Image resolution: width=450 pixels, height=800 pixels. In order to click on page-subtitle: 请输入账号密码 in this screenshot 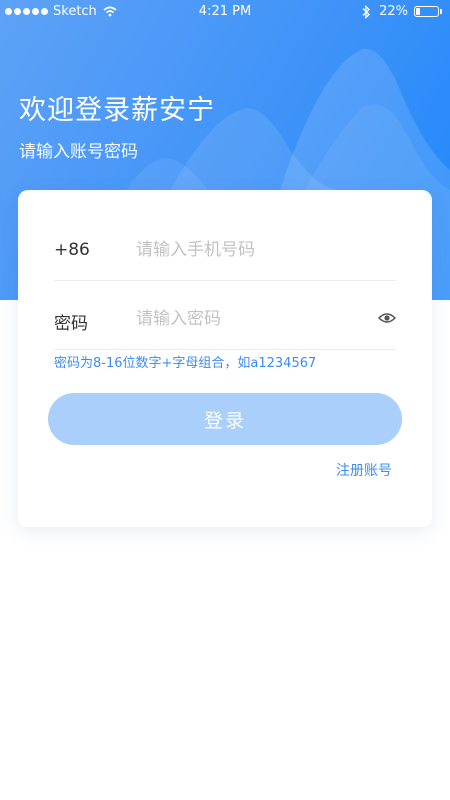, I will do `click(78, 152)`.